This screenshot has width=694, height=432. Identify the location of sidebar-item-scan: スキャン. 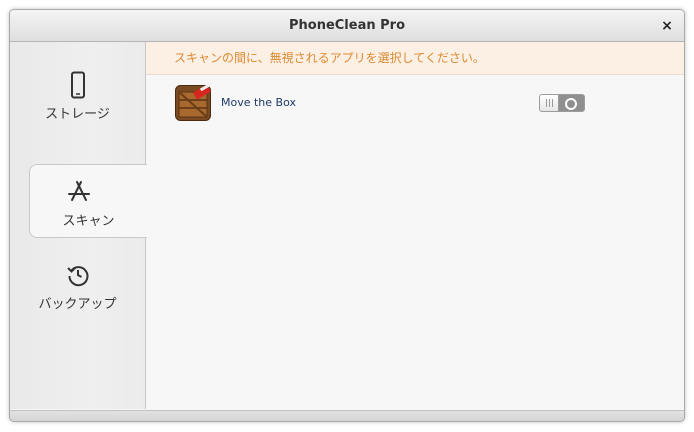
(88, 201).